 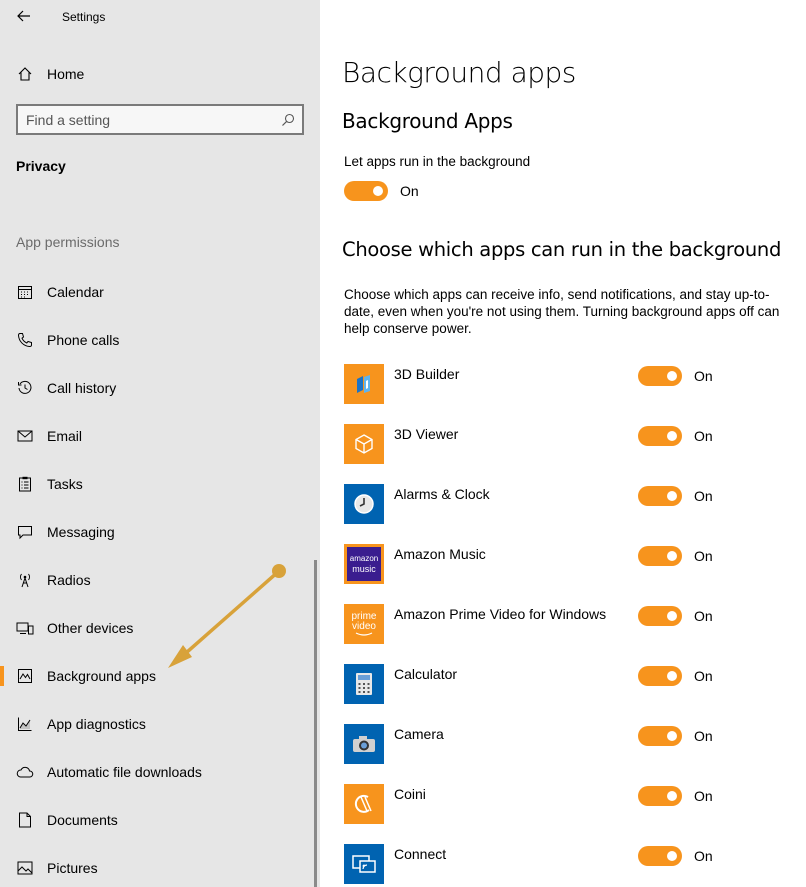 What do you see at coordinates (156, 292) in the screenshot?
I see `sidebar-item-calendar: Calendar` at bounding box center [156, 292].